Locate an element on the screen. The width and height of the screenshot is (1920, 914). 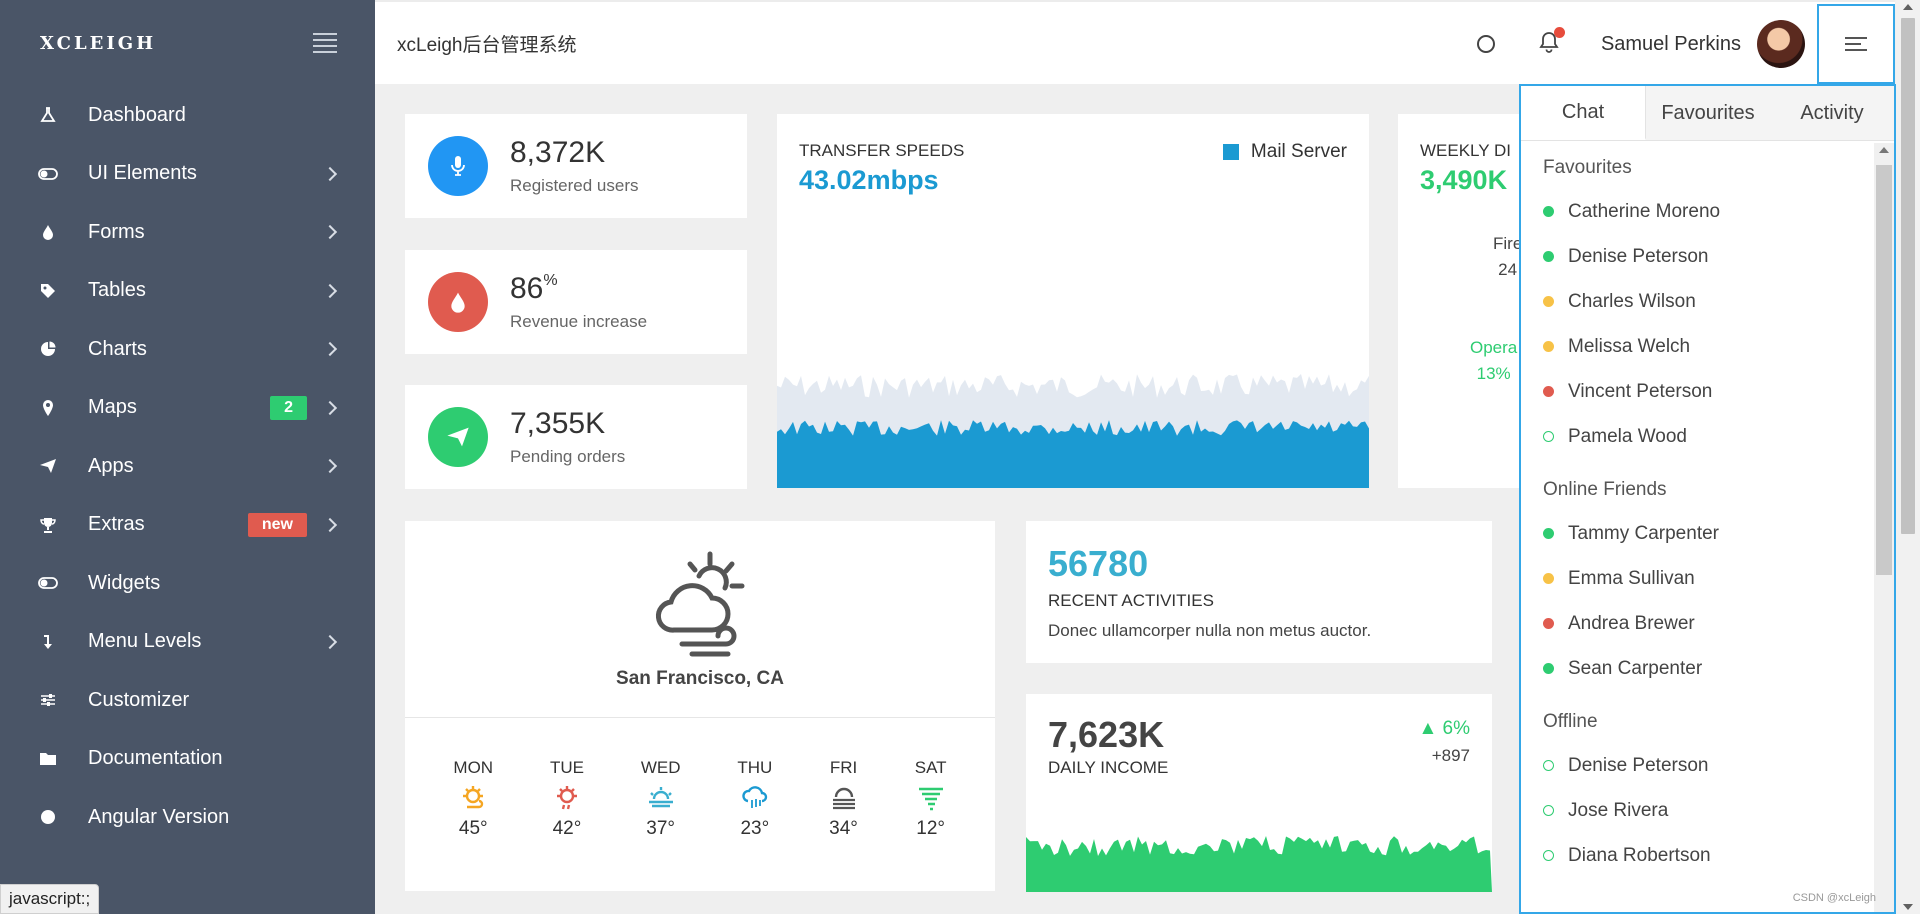
window-scrollbar is located at coordinates (1908, 457).